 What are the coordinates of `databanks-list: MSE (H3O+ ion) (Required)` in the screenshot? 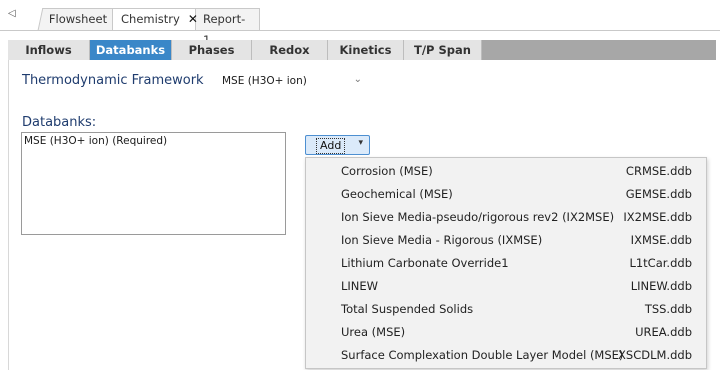 It's located at (153, 183).